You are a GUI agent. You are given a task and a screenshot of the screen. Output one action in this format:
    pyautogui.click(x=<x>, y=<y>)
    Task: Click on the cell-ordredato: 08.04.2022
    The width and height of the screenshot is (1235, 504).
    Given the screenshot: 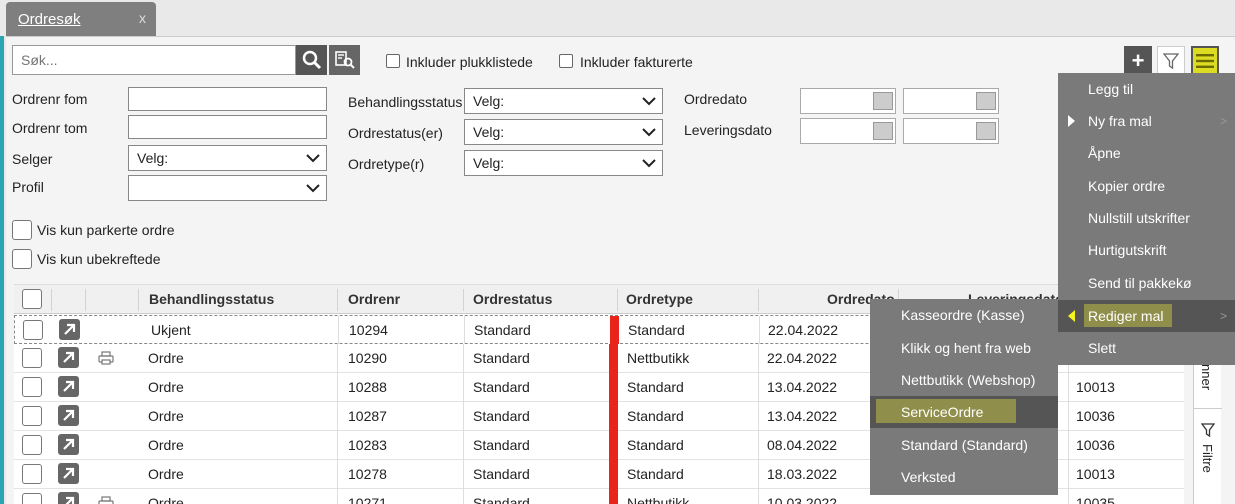 What is the action you would take?
    pyautogui.click(x=802, y=445)
    